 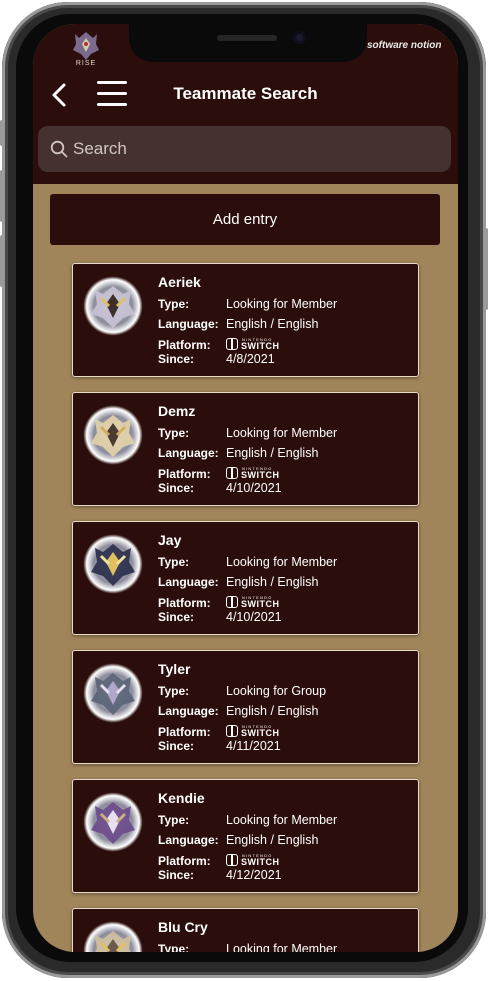 I want to click on entry-name: Demz, so click(x=177, y=411).